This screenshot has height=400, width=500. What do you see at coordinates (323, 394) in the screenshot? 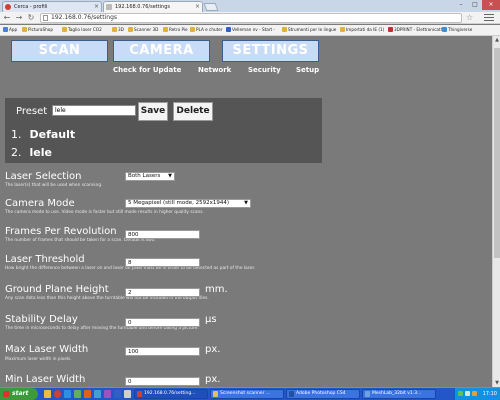
I see `taskbar-item-photoshop: Adobe Photoshop CS4` at bounding box center [323, 394].